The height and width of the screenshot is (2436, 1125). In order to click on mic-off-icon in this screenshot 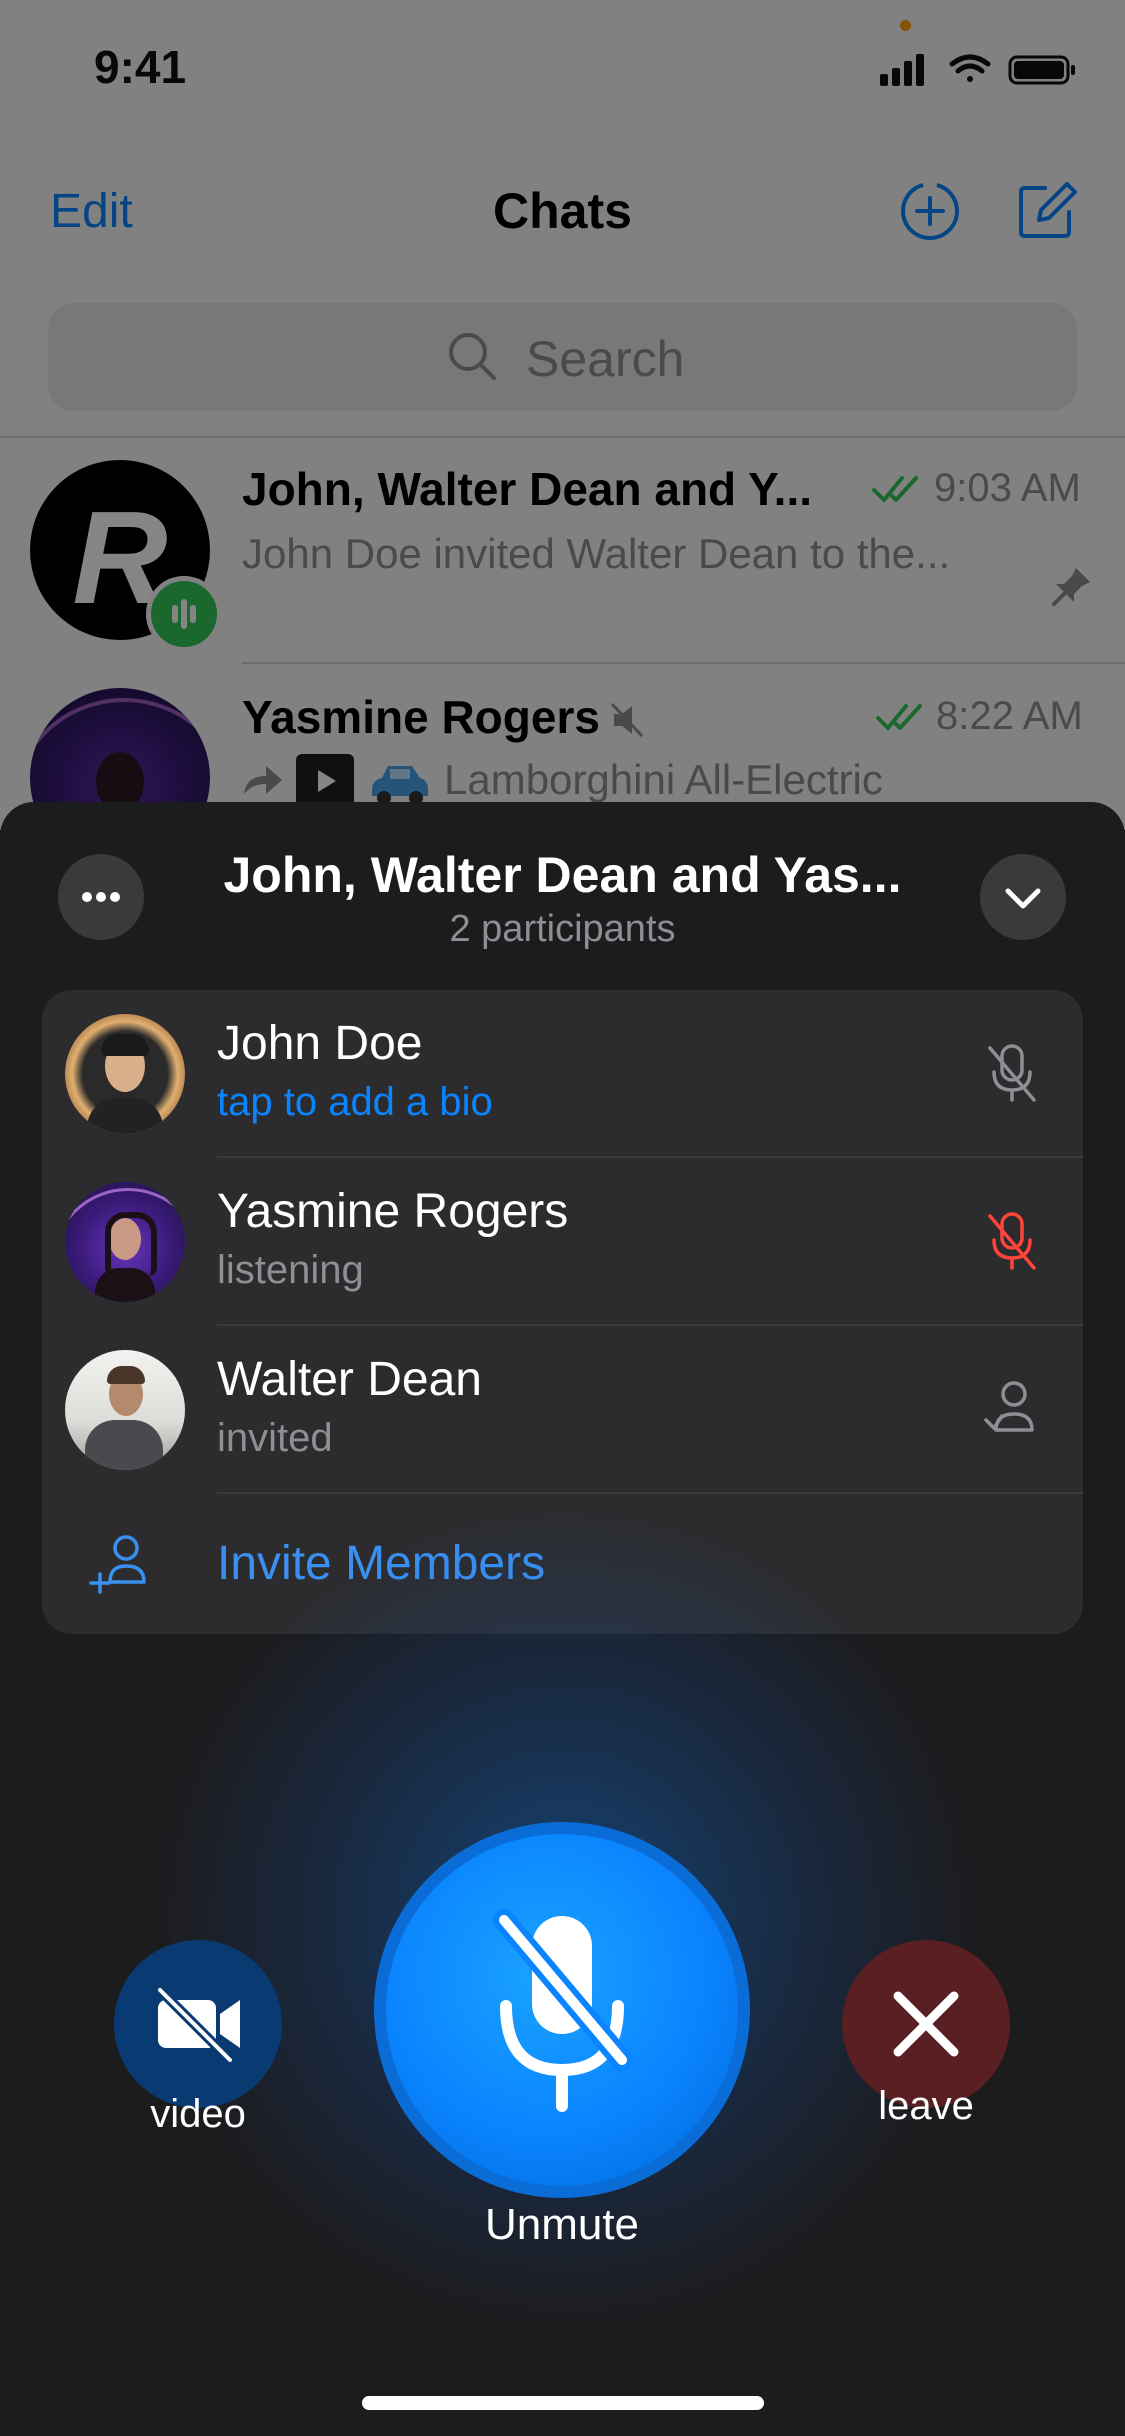, I will do `click(563, 2010)`.